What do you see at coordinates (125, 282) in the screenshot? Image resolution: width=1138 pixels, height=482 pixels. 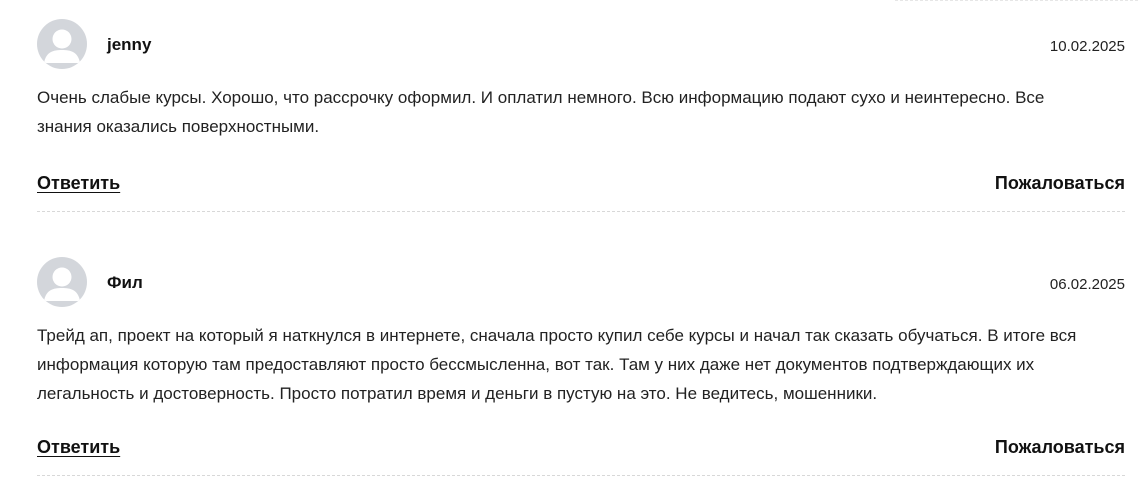 I see `comment-author: Фил` at bounding box center [125, 282].